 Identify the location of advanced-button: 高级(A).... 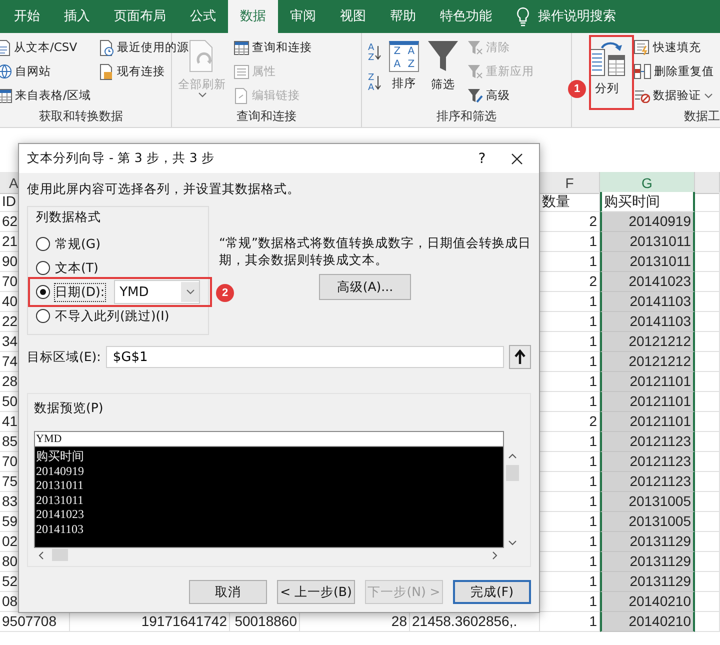
(365, 287).